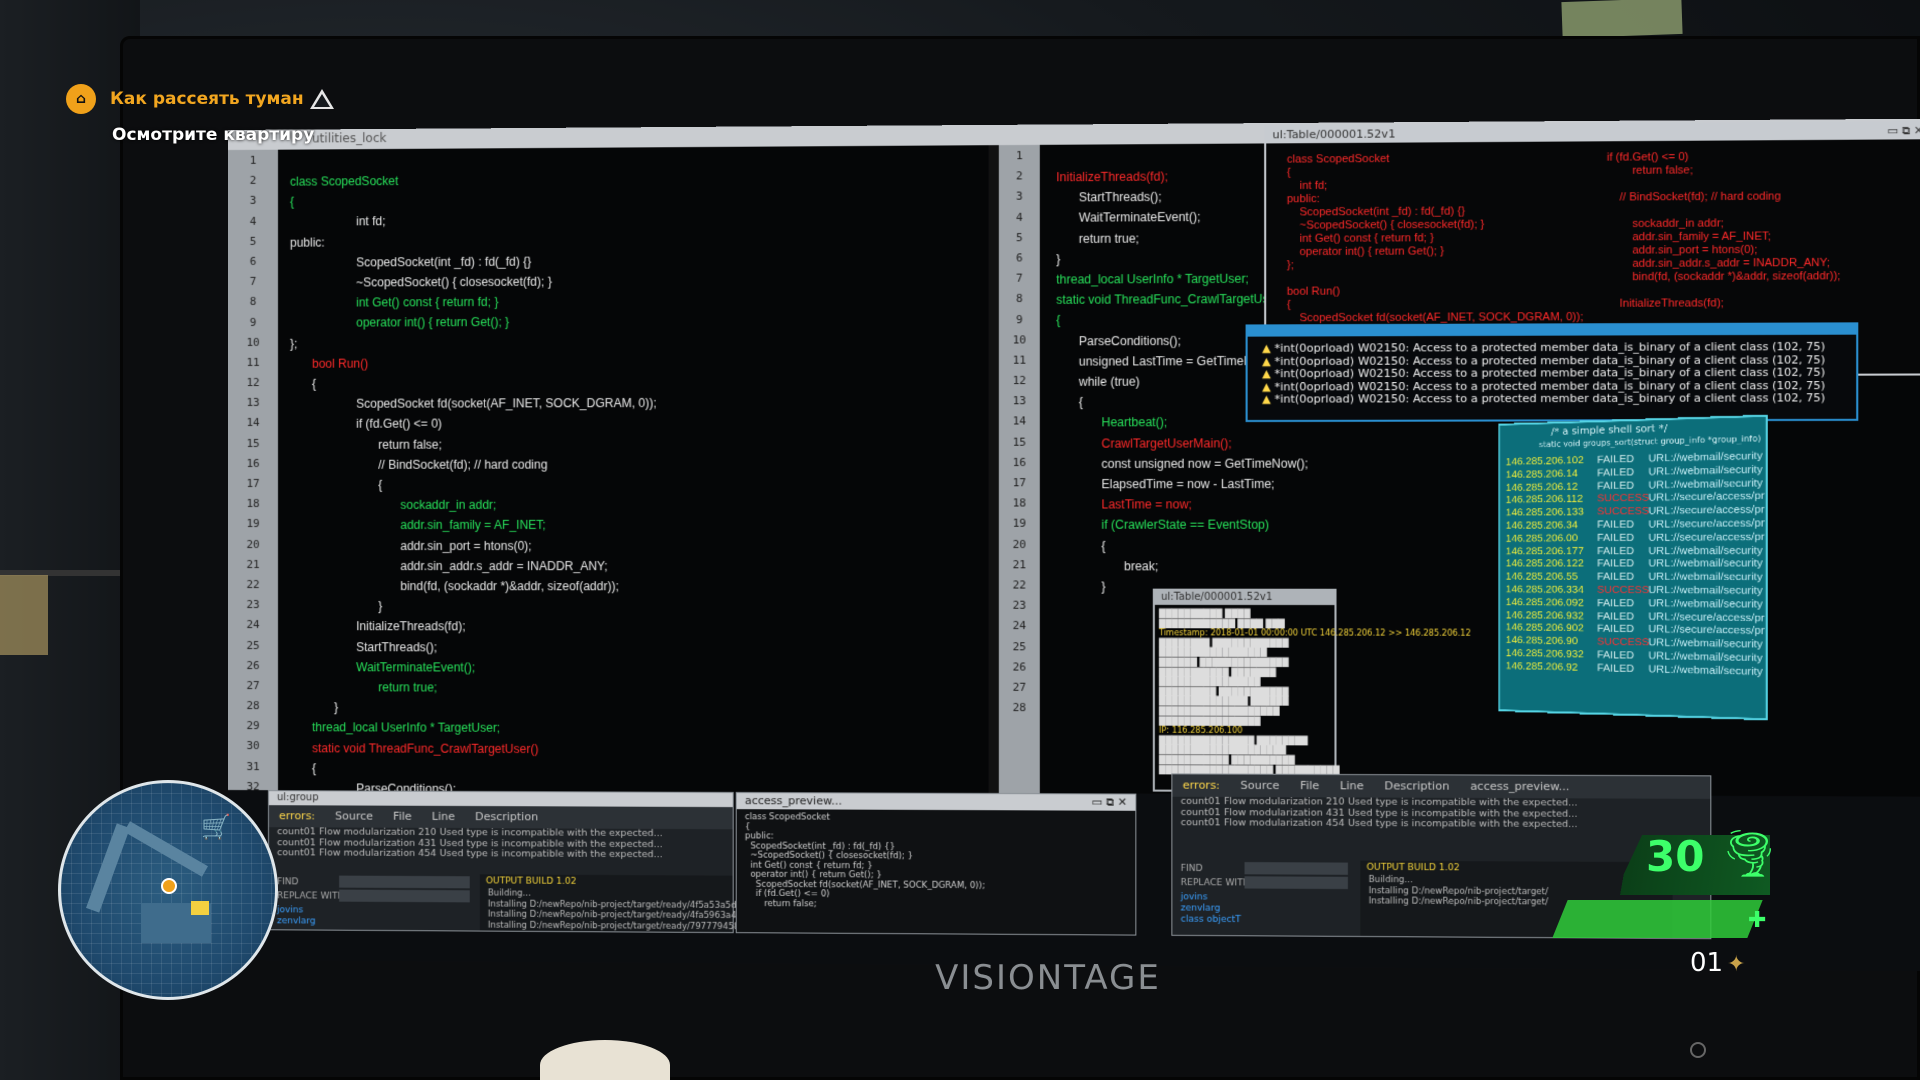 This screenshot has height=1080, width=1920. Describe the element at coordinates (1019, 319) in the screenshot. I see `line-number: 9` at that location.